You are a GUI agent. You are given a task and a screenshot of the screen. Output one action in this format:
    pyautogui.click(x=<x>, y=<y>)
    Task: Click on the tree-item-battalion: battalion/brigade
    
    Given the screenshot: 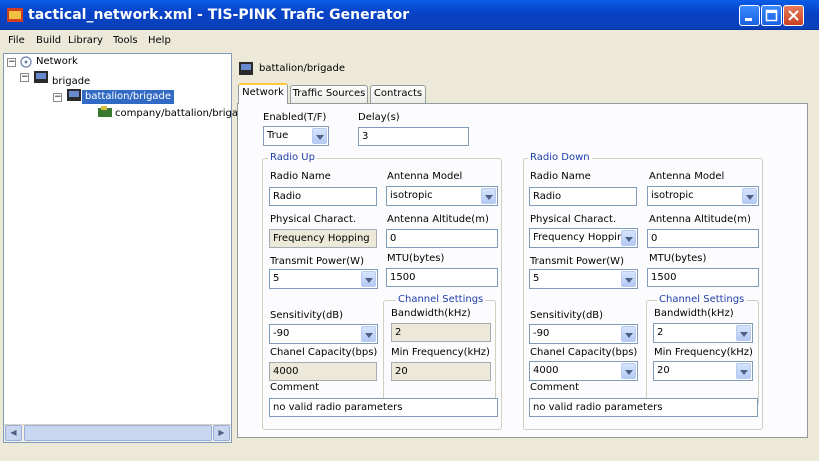 What is the action you would take?
    pyautogui.click(x=128, y=97)
    